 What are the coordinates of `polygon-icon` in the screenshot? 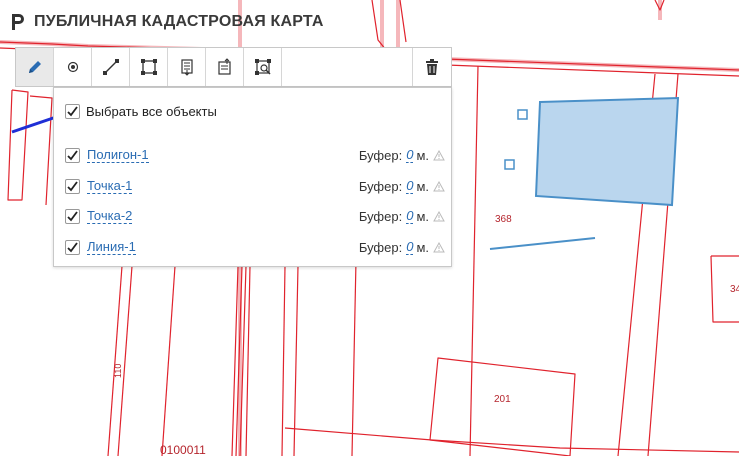 It's located at (148, 67).